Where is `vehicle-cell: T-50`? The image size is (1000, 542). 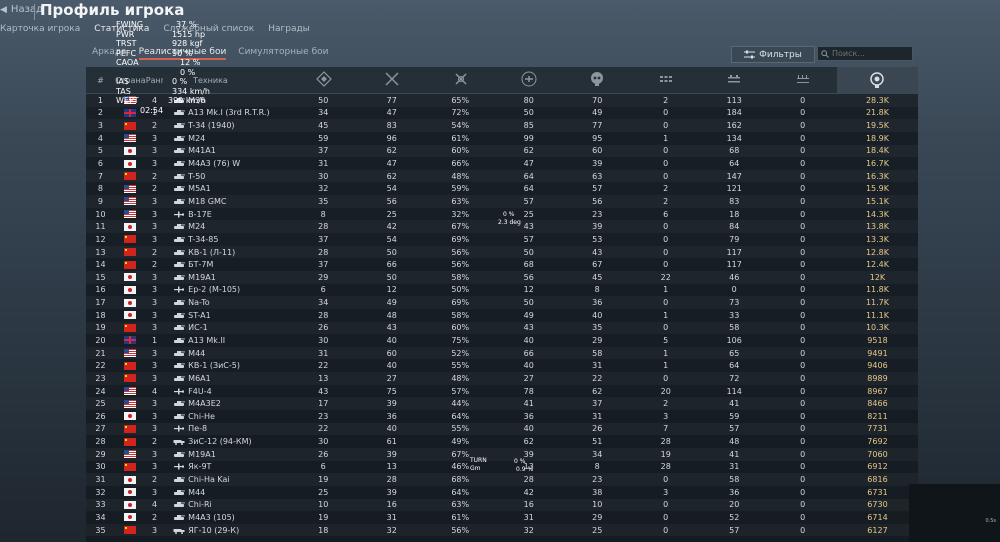 vehicle-cell: T-50 is located at coordinates (226, 176).